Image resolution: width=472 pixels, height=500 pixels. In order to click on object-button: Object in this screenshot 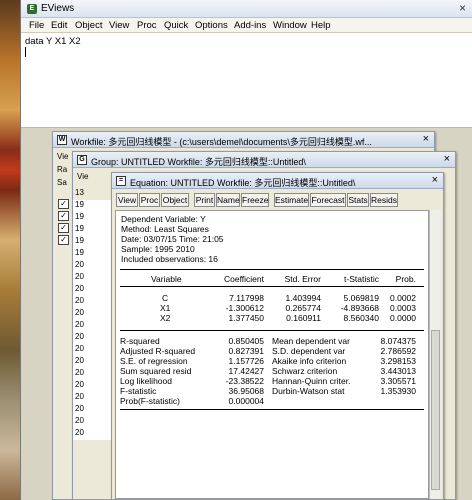, I will do `click(175, 200)`.